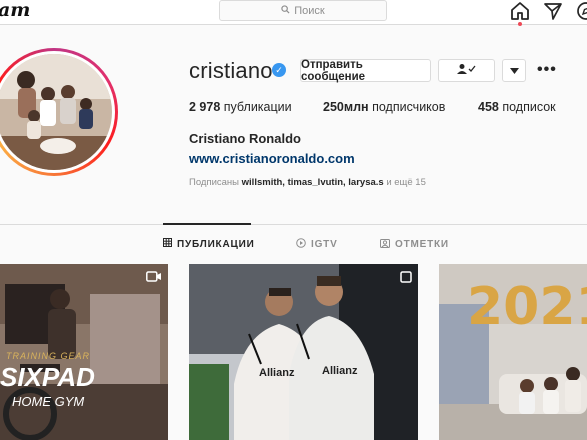  I want to click on chevron-down-icon, so click(514, 71).